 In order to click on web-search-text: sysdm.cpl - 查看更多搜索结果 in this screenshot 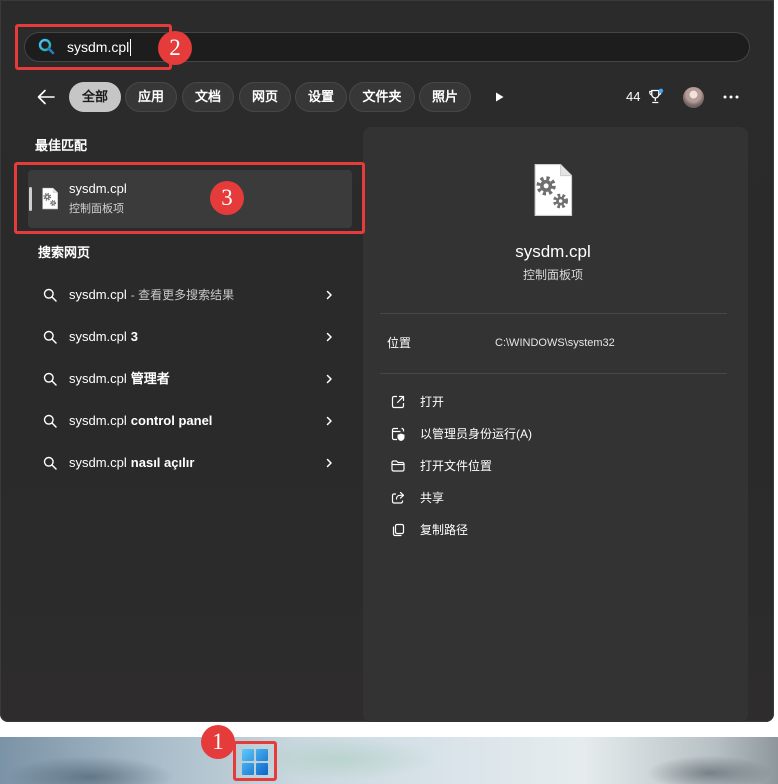, I will do `click(151, 295)`.